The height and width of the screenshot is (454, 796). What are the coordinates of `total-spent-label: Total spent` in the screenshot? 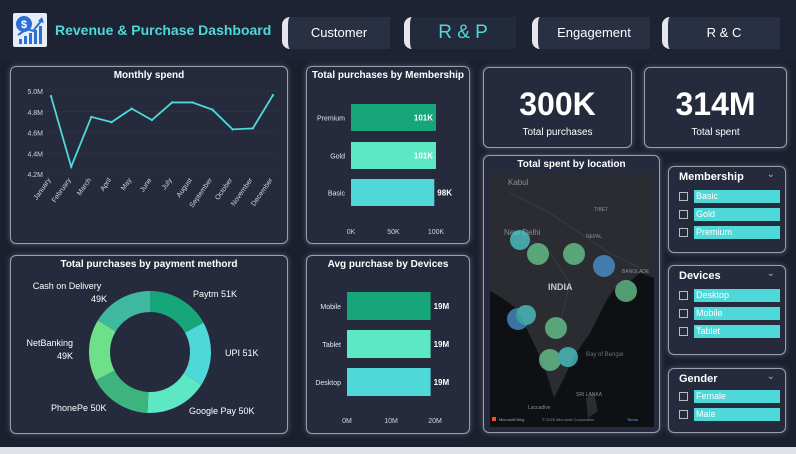 It's located at (715, 132).